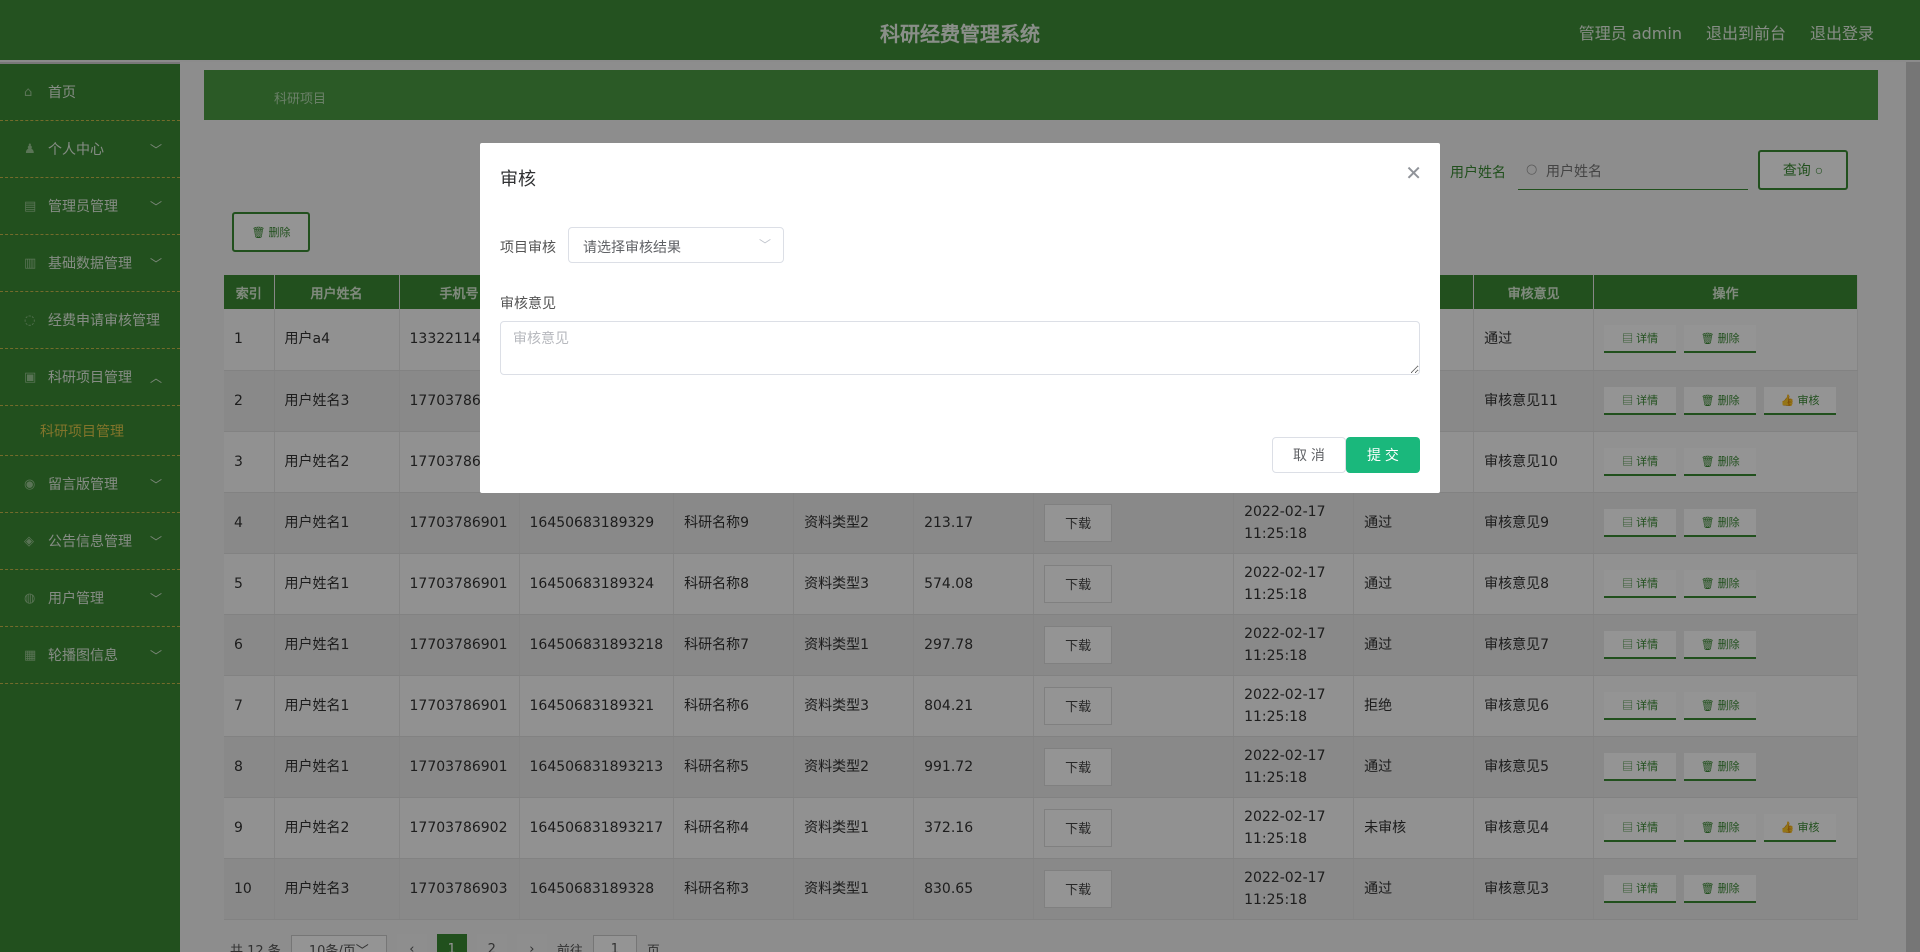  What do you see at coordinates (518, 179) in the screenshot?
I see `dialog-title: 审核` at bounding box center [518, 179].